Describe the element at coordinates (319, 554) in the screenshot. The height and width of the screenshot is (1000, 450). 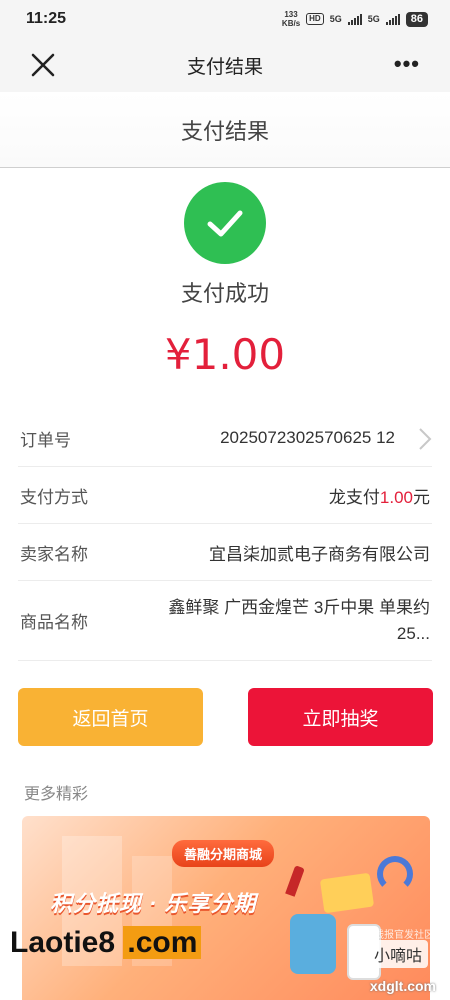
I see `seller-value: 宜昌柒加贰电子商务有限公司` at that location.